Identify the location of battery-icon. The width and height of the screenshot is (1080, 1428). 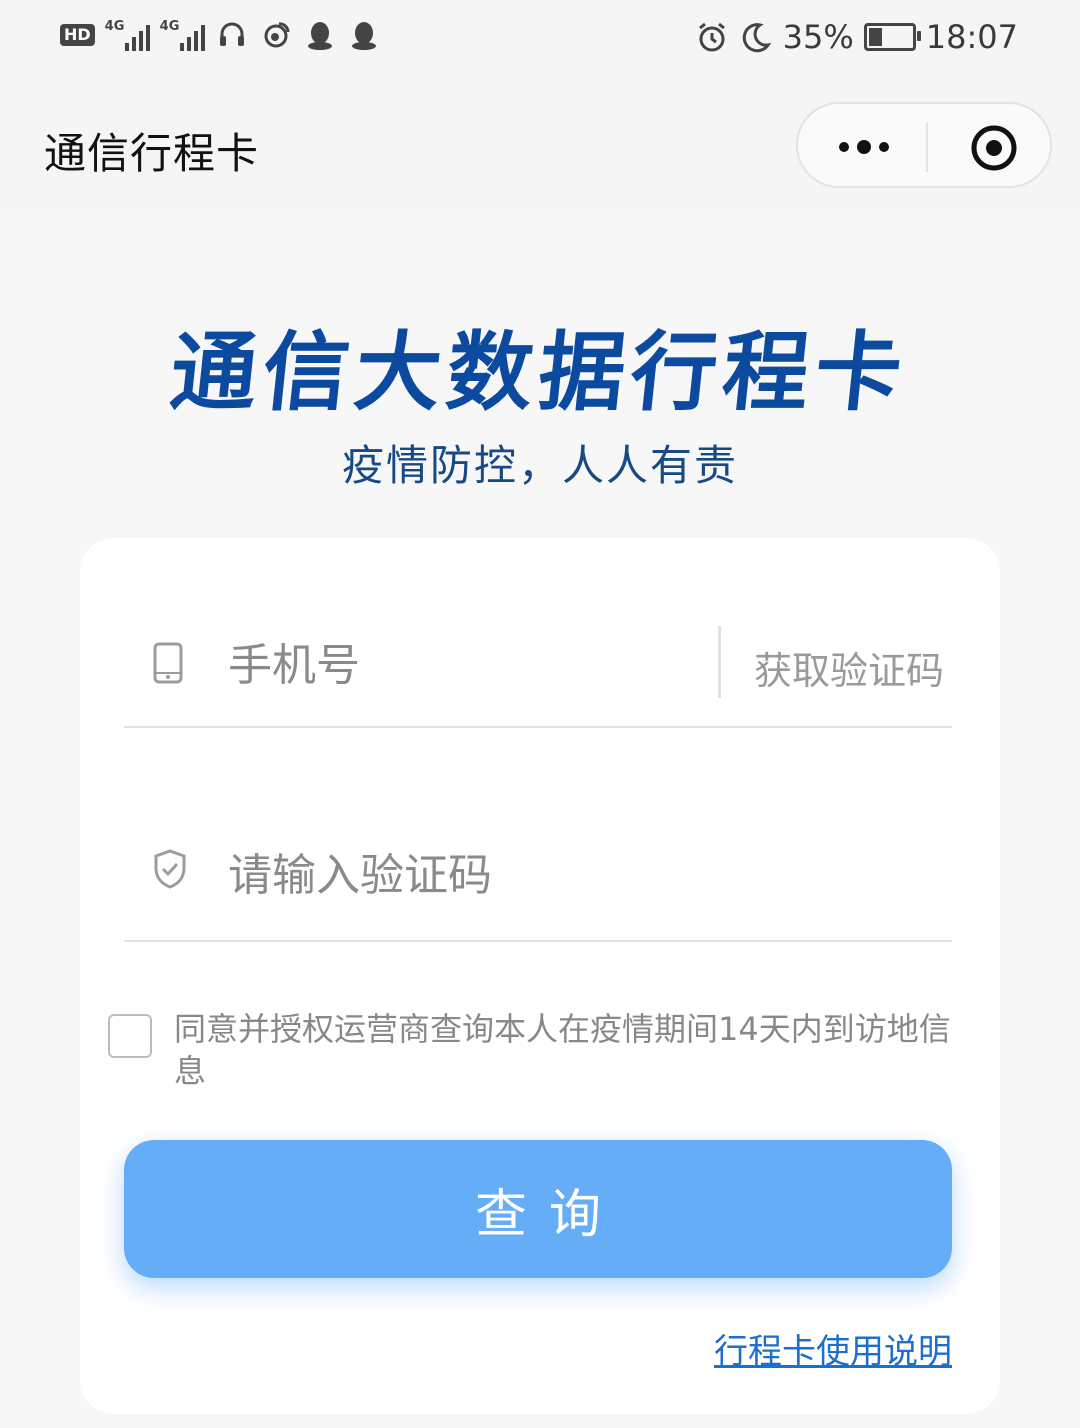
(892, 37).